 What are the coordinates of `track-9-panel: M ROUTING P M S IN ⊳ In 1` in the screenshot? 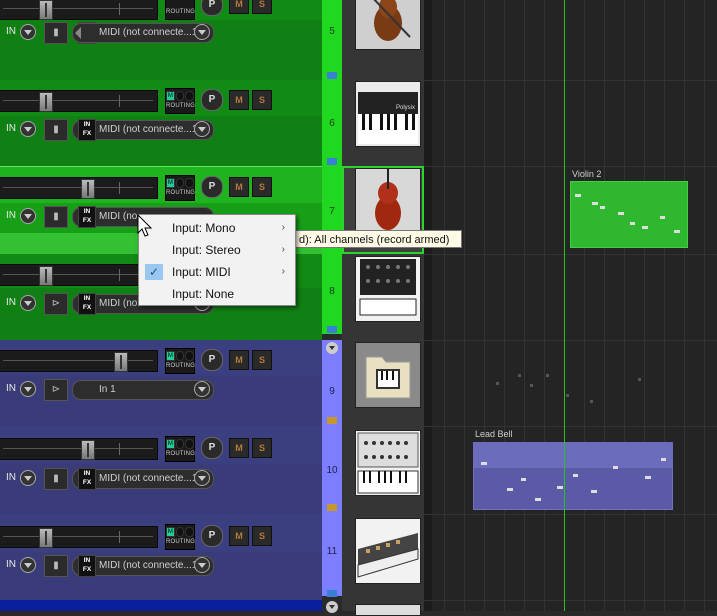 It's located at (161, 383).